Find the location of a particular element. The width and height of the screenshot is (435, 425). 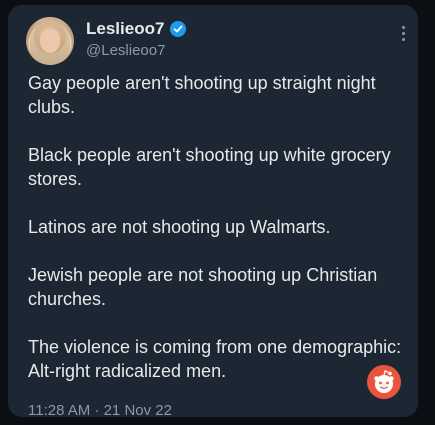

avatar-face is located at coordinates (50, 41).